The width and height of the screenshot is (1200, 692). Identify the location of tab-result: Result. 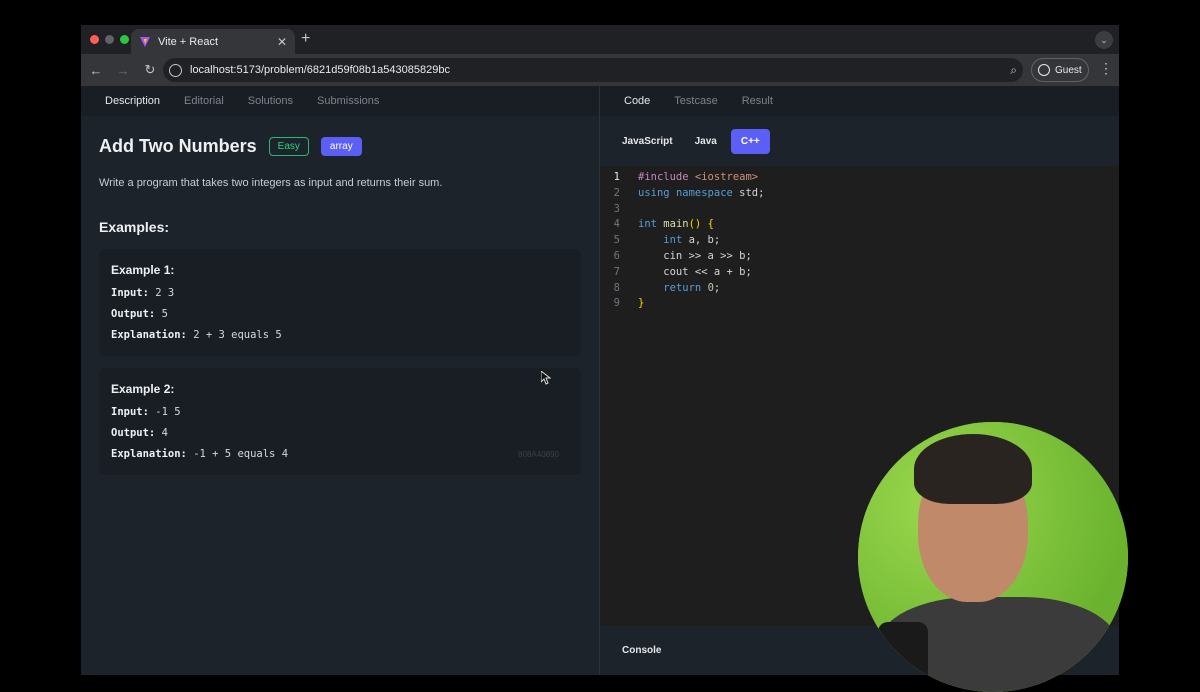
(757, 101).